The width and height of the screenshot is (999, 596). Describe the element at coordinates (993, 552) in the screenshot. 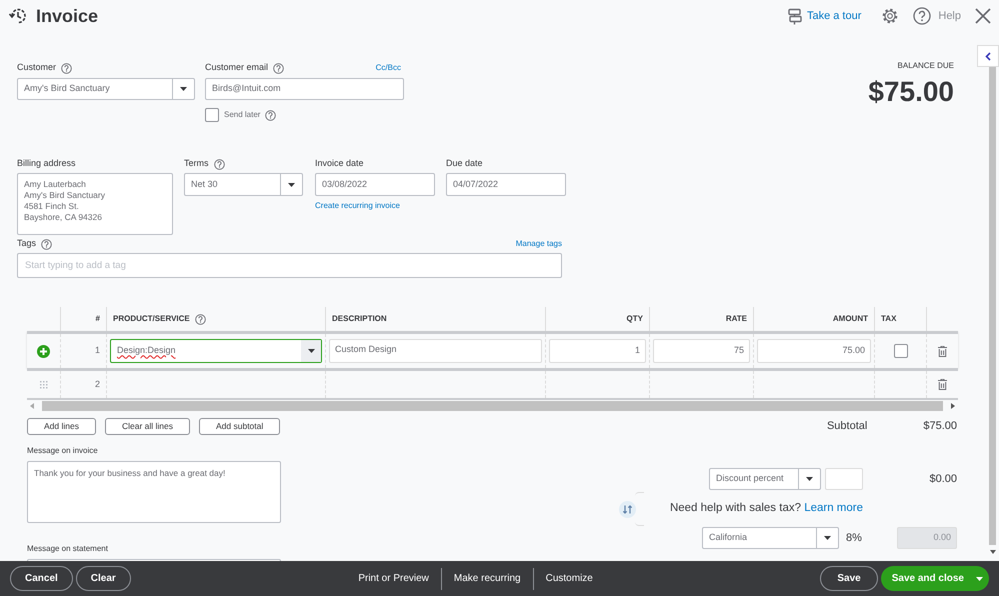

I see `scroll-down-arrow-icon` at that location.